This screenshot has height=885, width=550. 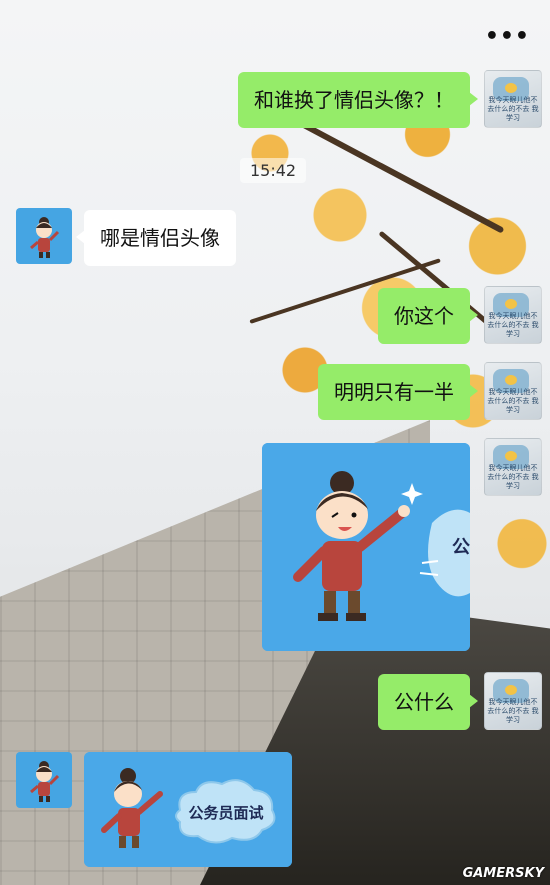 I want to click on sticker-image-self: 公, so click(x=366, y=547).